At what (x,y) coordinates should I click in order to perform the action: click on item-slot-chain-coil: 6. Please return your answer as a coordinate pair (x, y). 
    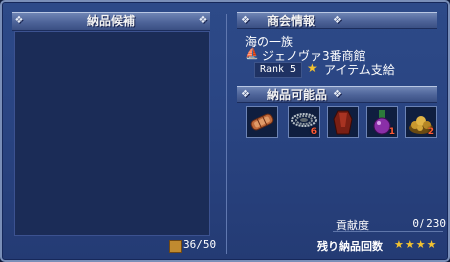
    Looking at the image, I should click on (304, 122).